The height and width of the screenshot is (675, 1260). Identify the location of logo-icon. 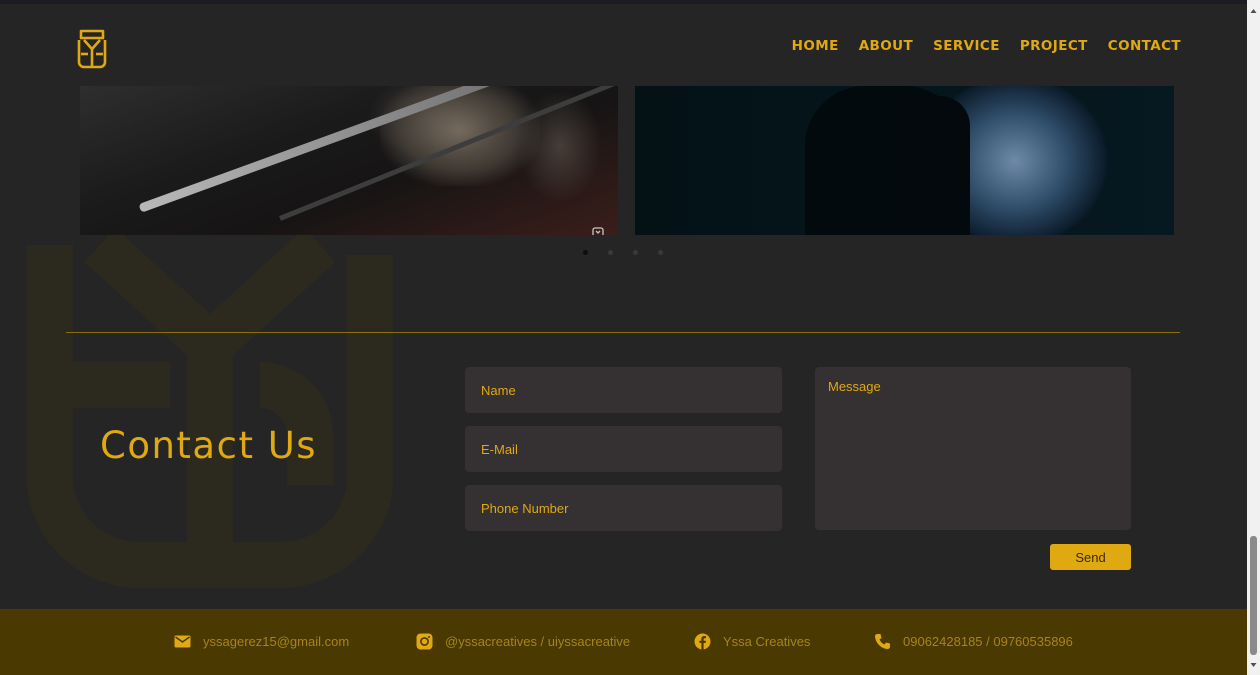
(92, 48).